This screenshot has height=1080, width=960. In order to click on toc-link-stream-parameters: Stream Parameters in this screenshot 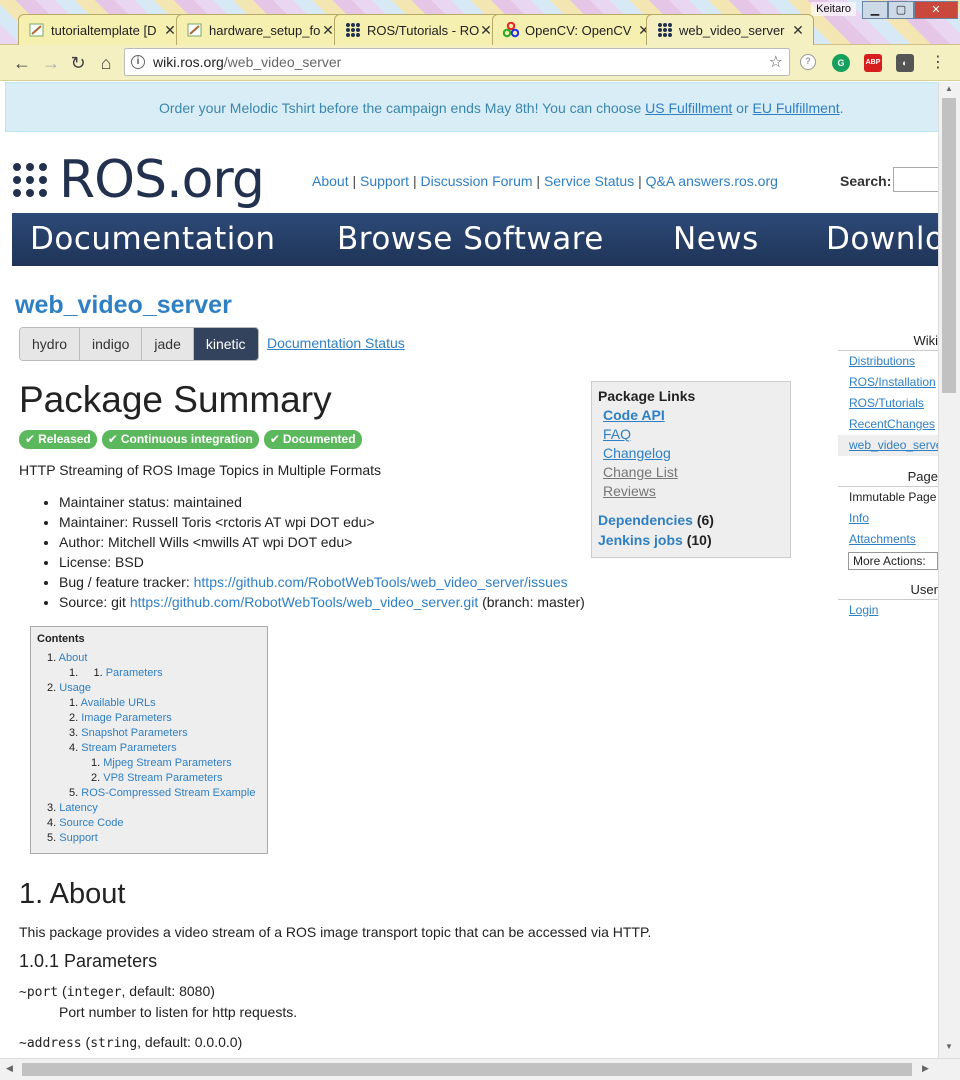, I will do `click(128, 748)`.